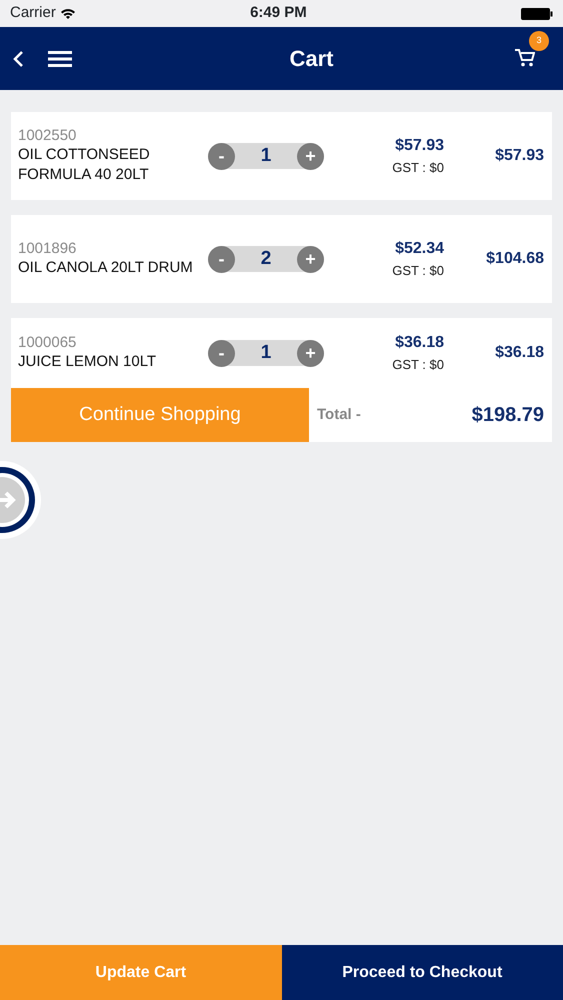 Image resolution: width=563 pixels, height=1000 pixels. I want to click on battery-icon, so click(536, 13).